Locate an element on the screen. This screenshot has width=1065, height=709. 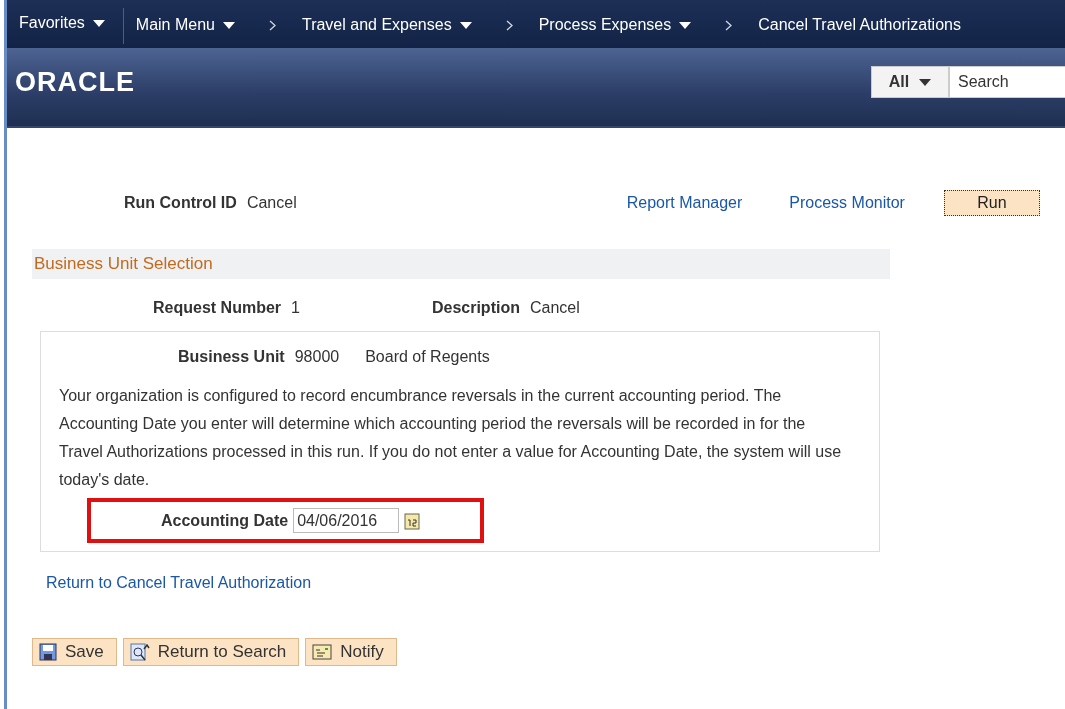
field-label: Accounting Date is located at coordinates (225, 520).